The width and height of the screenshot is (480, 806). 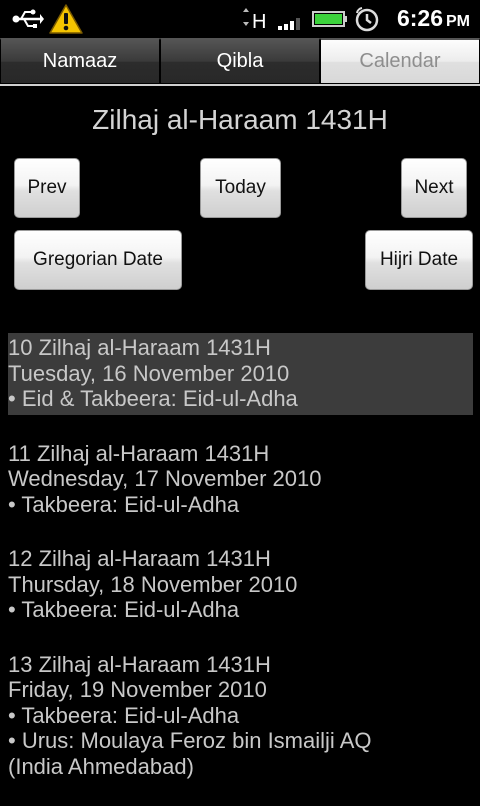 I want to click on tab-qibla: Qibla, so click(x=240, y=61).